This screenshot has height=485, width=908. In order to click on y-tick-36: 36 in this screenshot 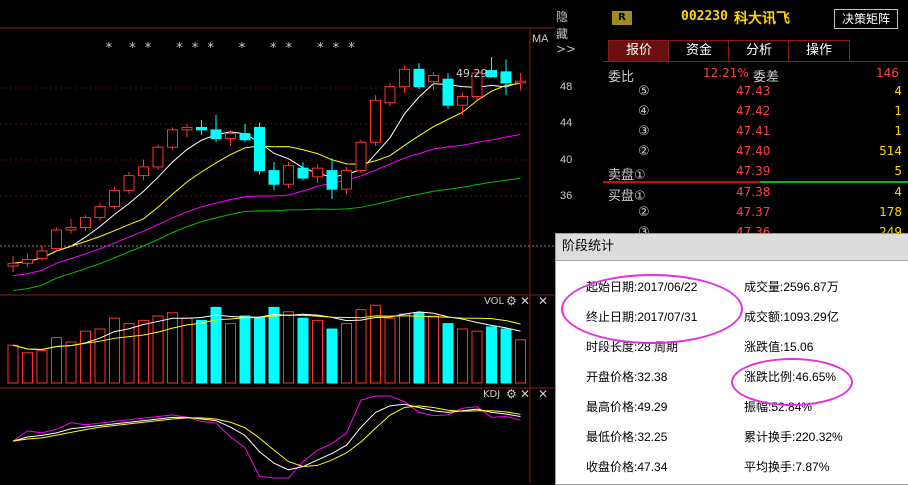, I will do `click(566, 196)`.